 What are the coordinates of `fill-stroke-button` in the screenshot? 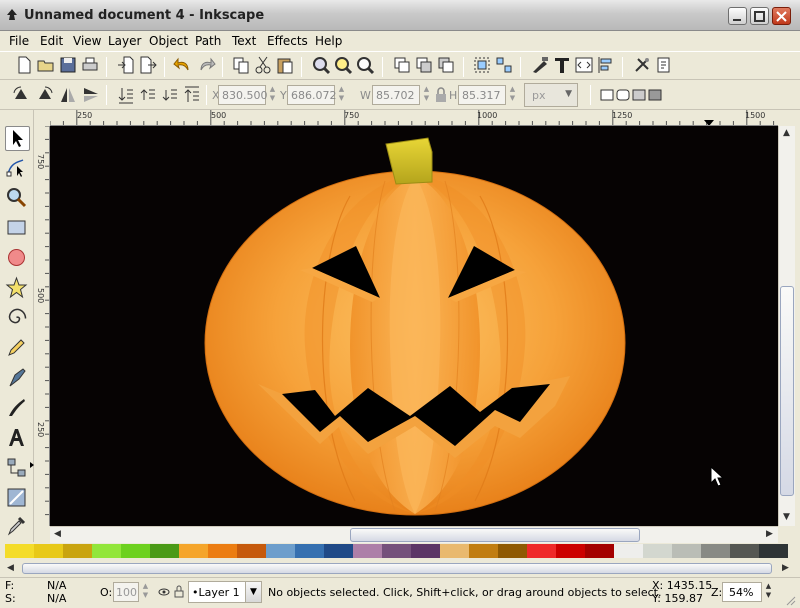 It's located at (540, 65).